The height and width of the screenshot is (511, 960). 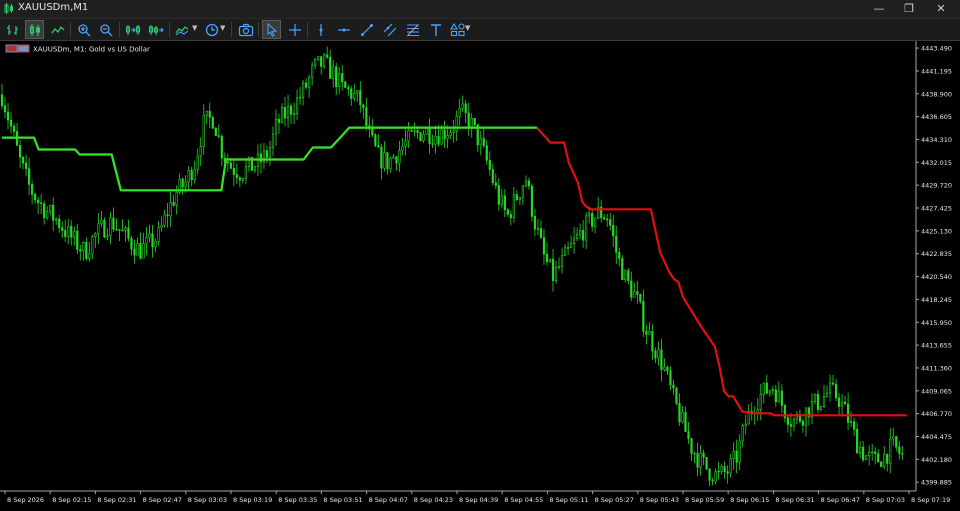 What do you see at coordinates (435, 29) in the screenshot?
I see `text-tool-icon` at bounding box center [435, 29].